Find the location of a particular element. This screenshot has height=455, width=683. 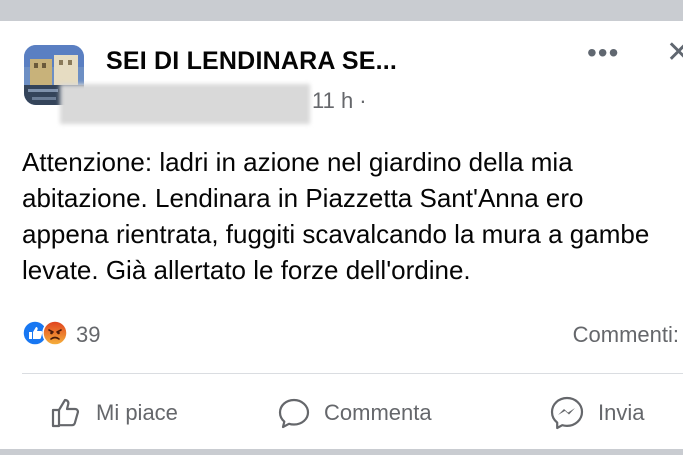

comment-button-label: Commenta is located at coordinates (378, 412).